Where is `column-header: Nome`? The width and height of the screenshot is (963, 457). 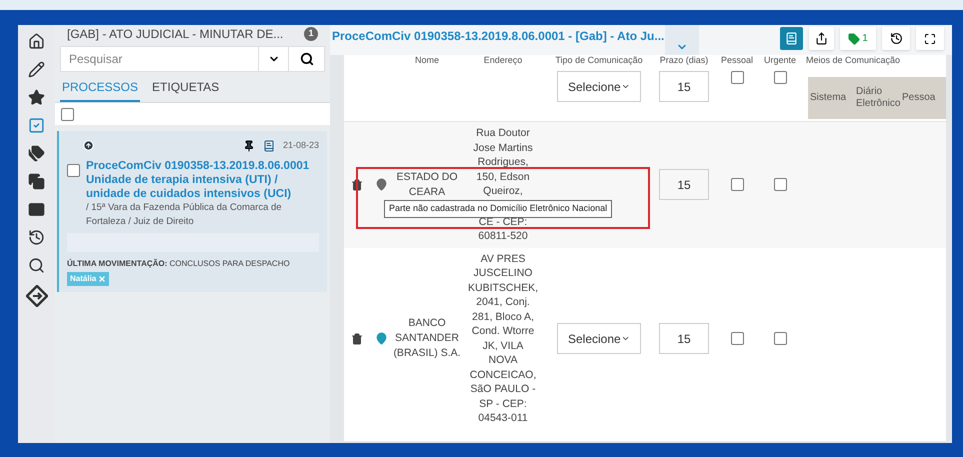 column-header: Nome is located at coordinates (427, 60).